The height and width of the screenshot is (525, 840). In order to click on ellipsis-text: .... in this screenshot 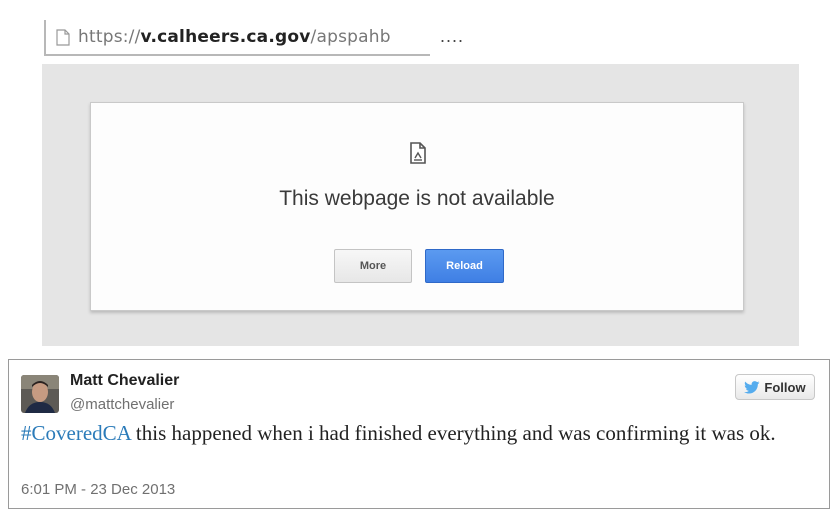, I will do `click(452, 36)`.